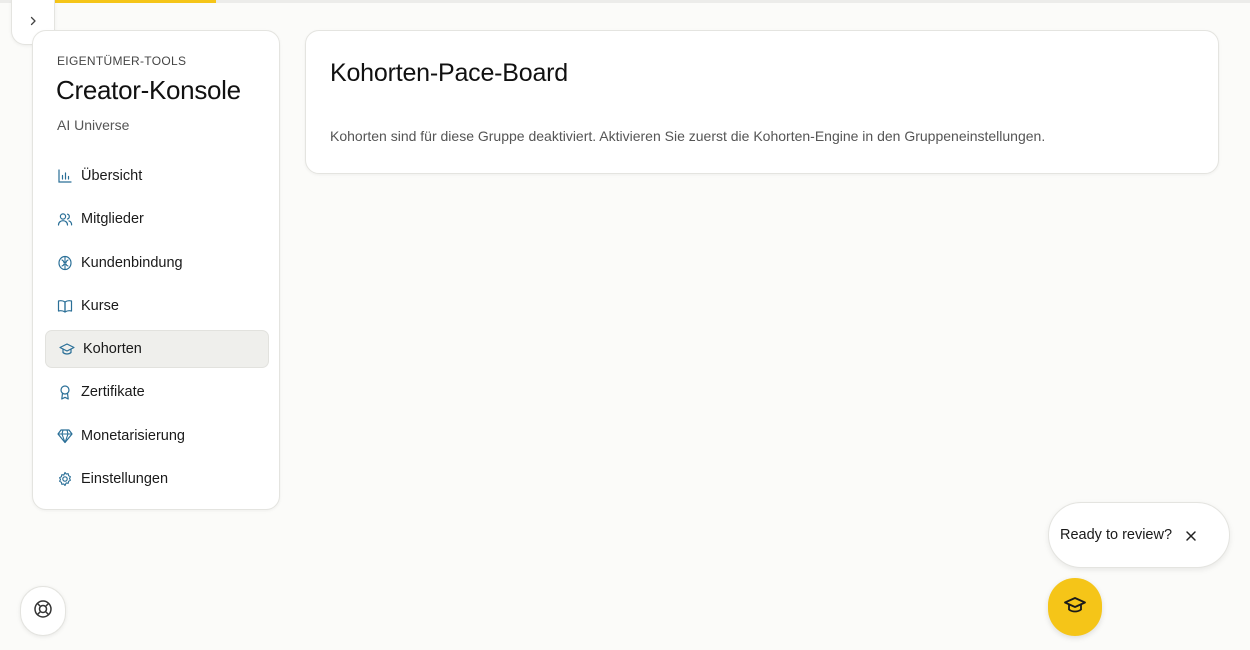 The height and width of the screenshot is (650, 1250). Describe the element at coordinates (1116, 535) in the screenshot. I see `review-prompt-text: Ready to review?` at that location.